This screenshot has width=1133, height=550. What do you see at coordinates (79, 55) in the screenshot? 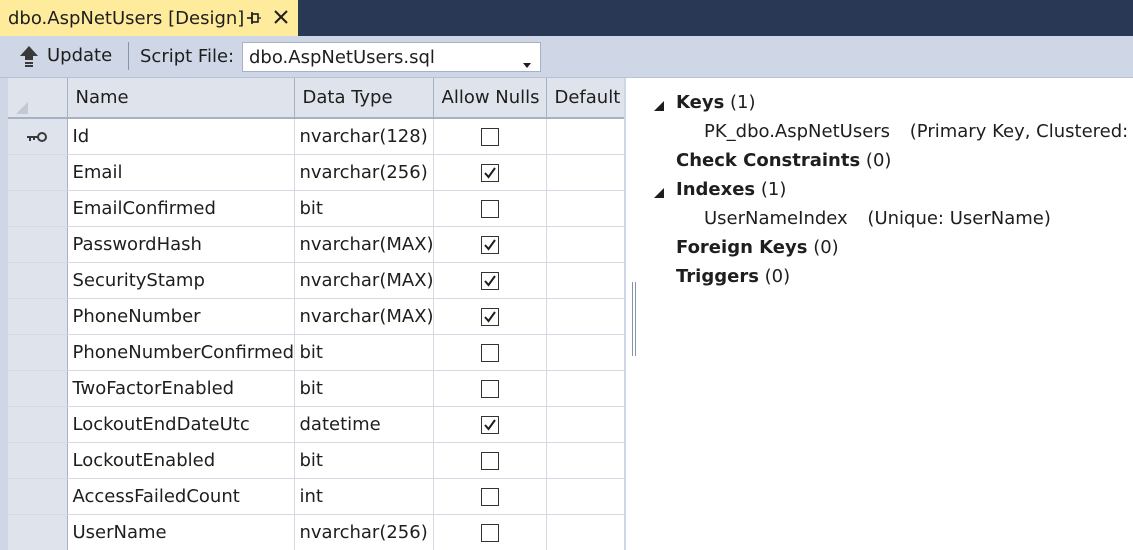
I see `update-button: Update` at bounding box center [79, 55].